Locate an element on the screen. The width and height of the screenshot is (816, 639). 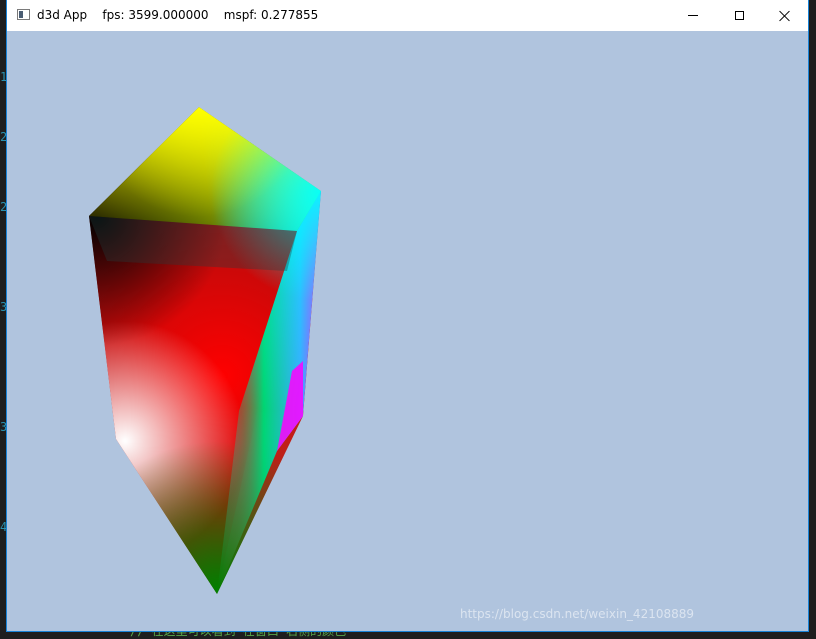
minimize-icon is located at coordinates (693, 15).